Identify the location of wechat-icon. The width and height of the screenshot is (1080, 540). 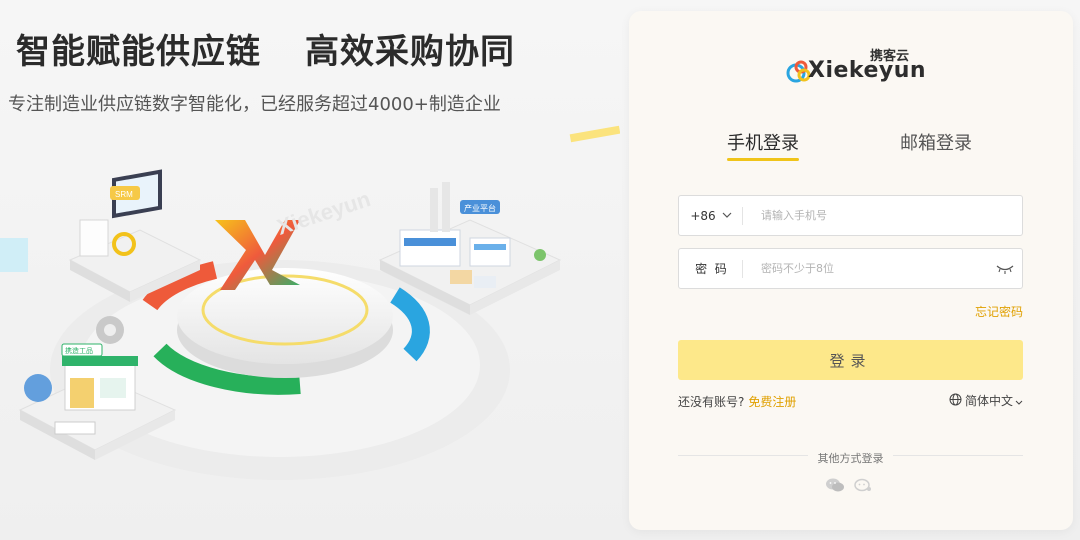
(835, 485).